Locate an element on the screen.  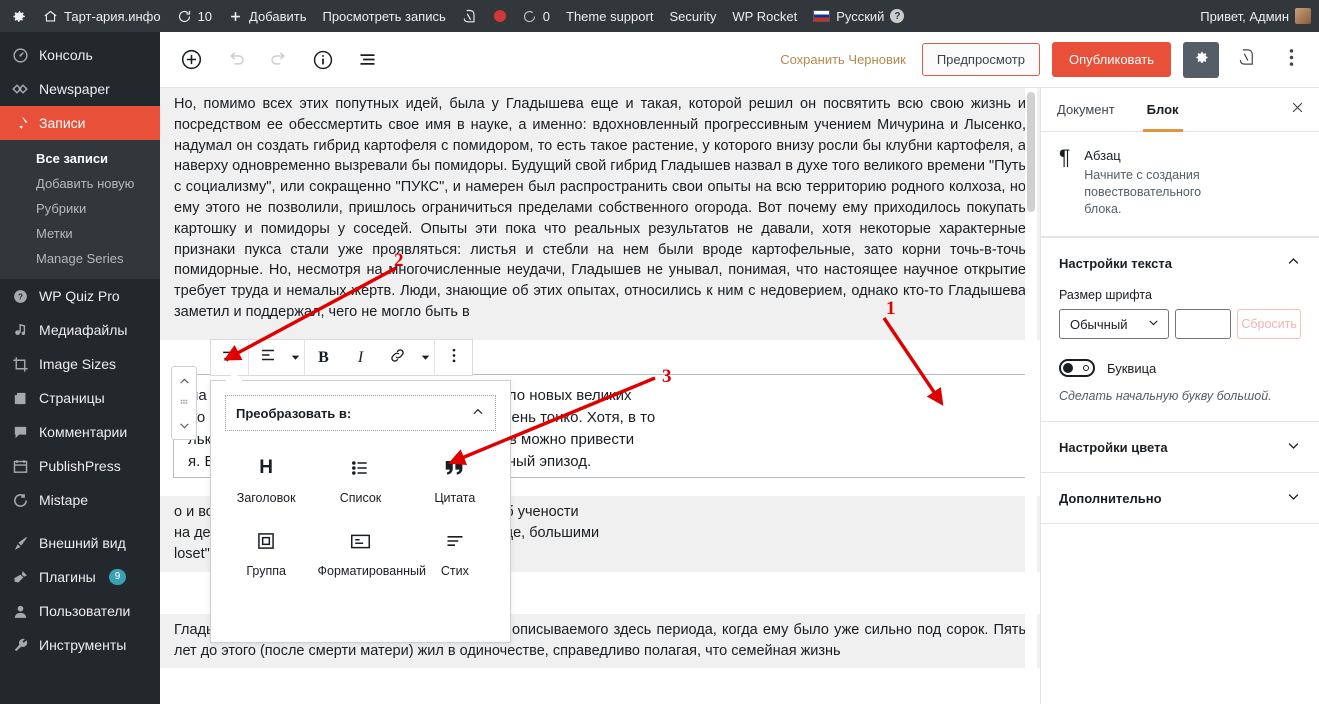
color-settings-header: Настройки цвета is located at coordinates (1180, 447).